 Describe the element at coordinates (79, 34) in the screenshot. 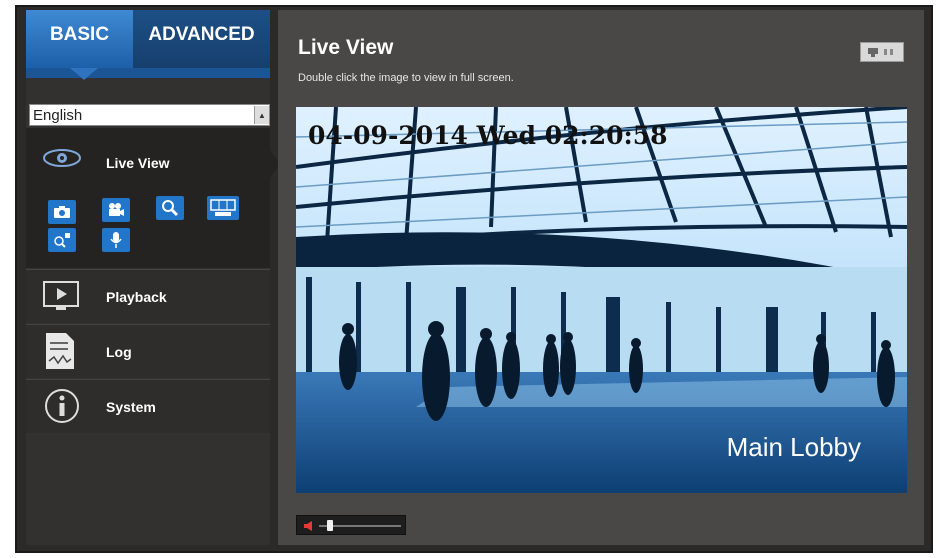

I see `tab-basic-label: BASIC` at that location.